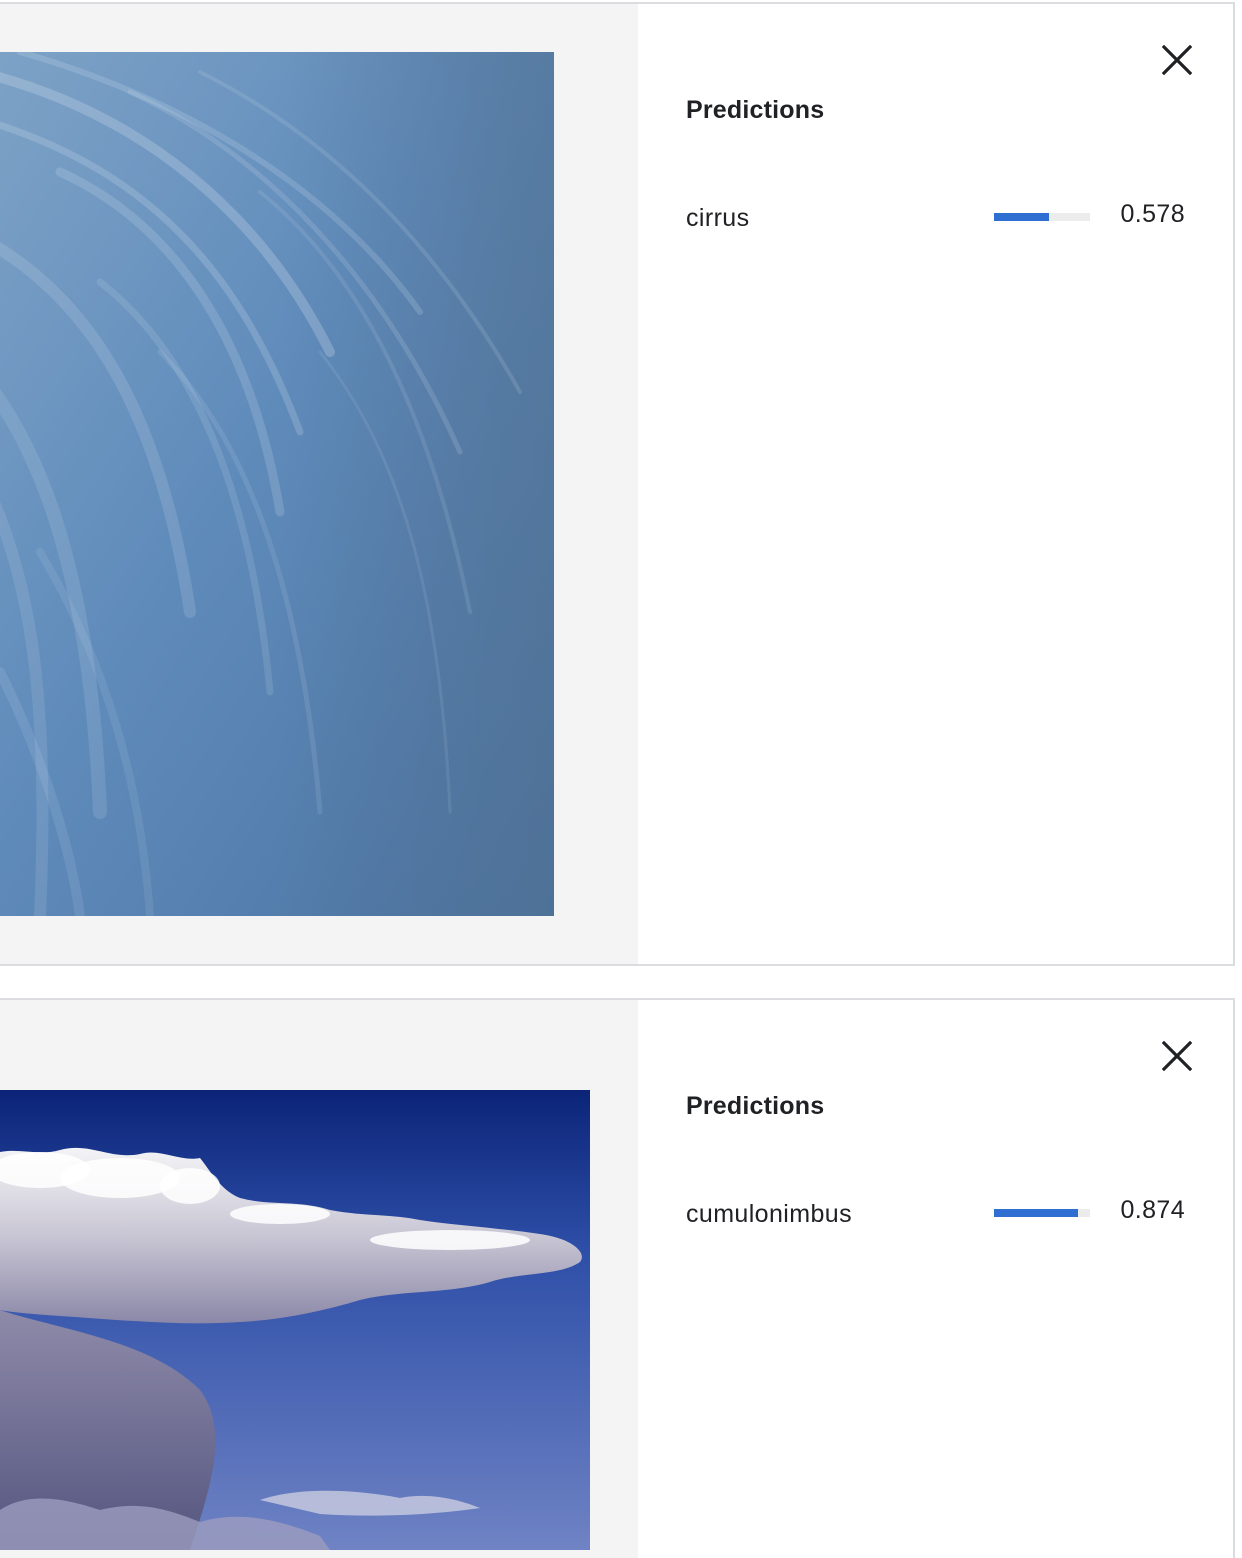  I want to click on prediction-row: cumulonimbus 0.874, so click(935, 1216).